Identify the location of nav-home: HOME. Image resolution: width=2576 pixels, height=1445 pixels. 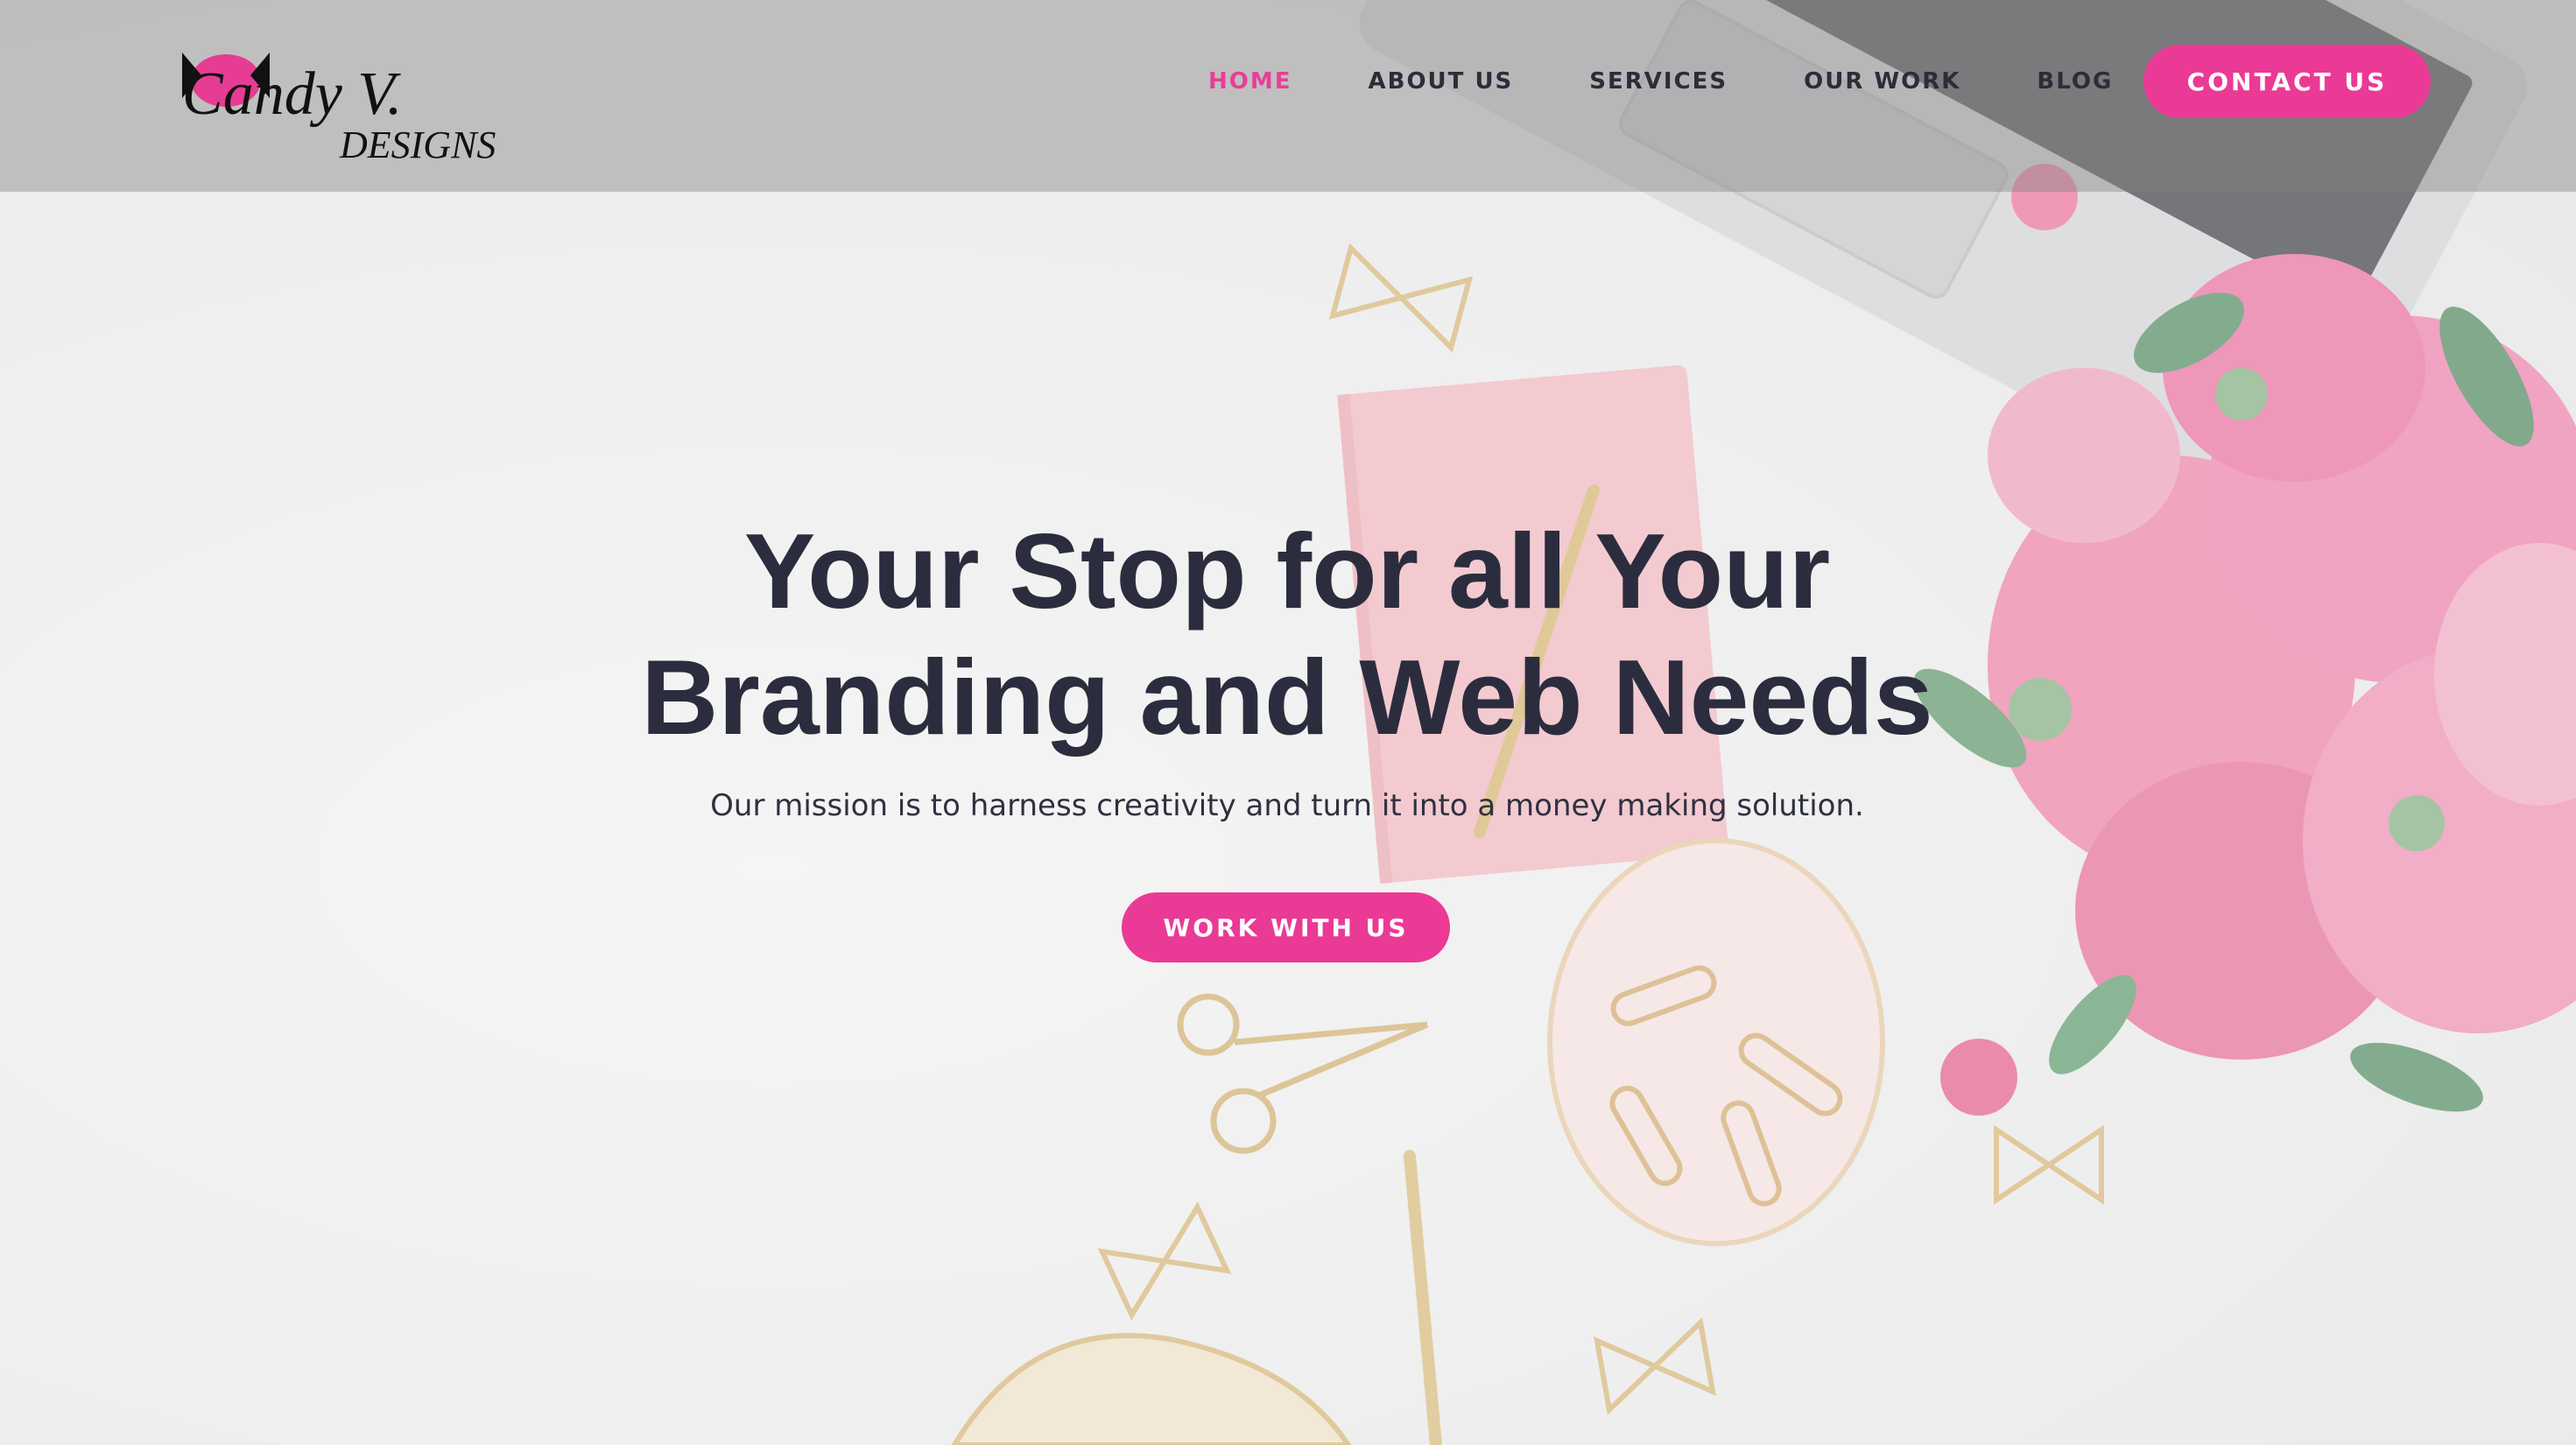
(1250, 81).